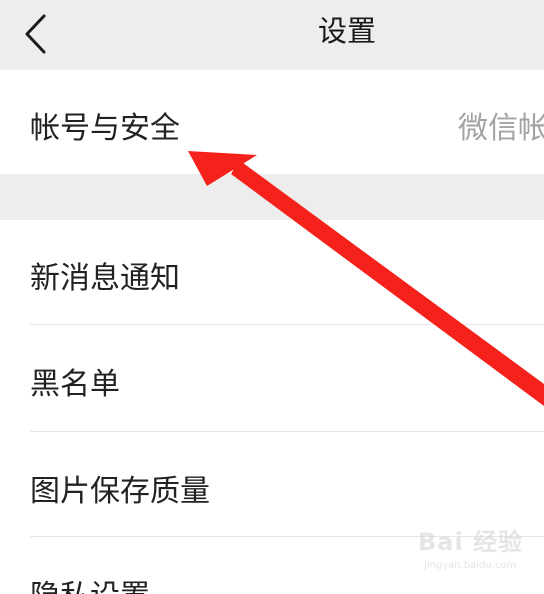 The height and width of the screenshot is (594, 544). What do you see at coordinates (272, 565) in the screenshot?
I see `settings-item-privacy: 隐私设置` at bounding box center [272, 565].